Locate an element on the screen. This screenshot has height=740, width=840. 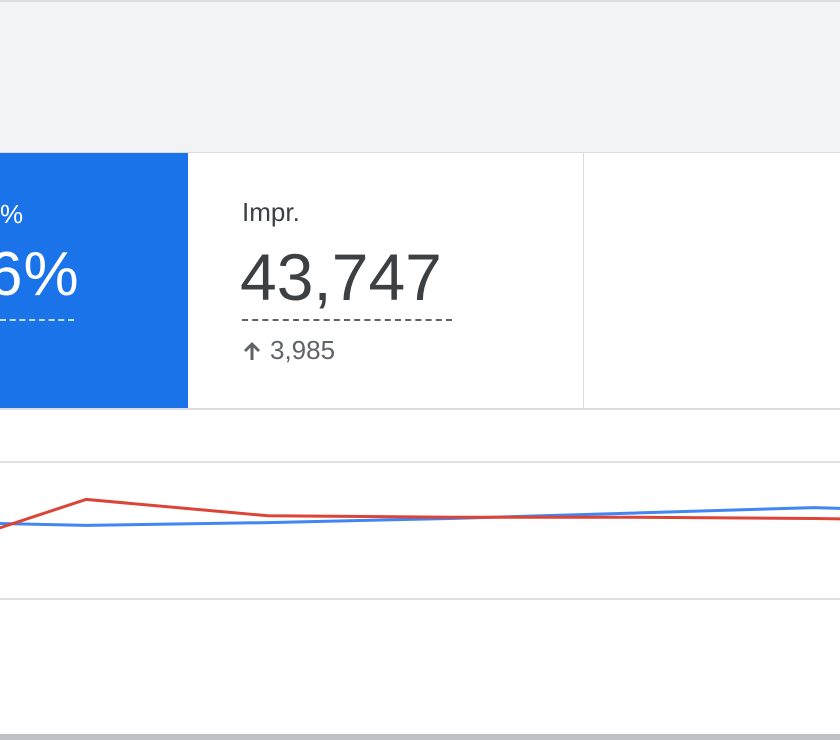
bottom-border is located at coordinates (420, 737).